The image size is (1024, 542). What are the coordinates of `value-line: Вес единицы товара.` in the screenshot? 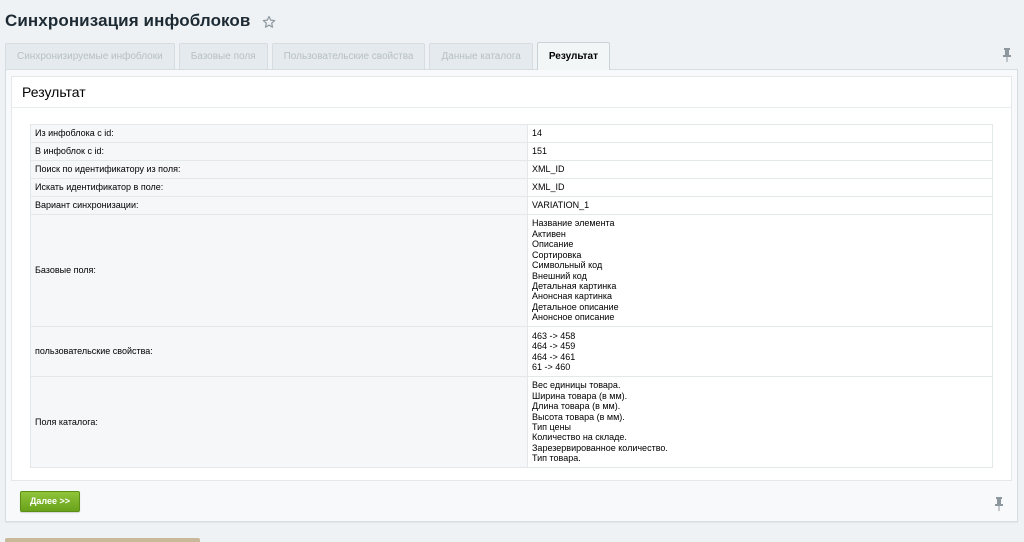 It's located at (576, 385).